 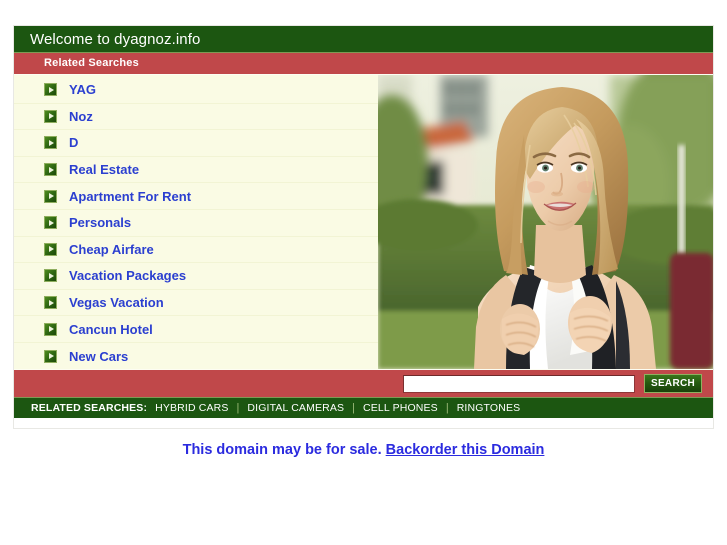 I want to click on related-link-label: Cancun Hotel, so click(x=111, y=329).